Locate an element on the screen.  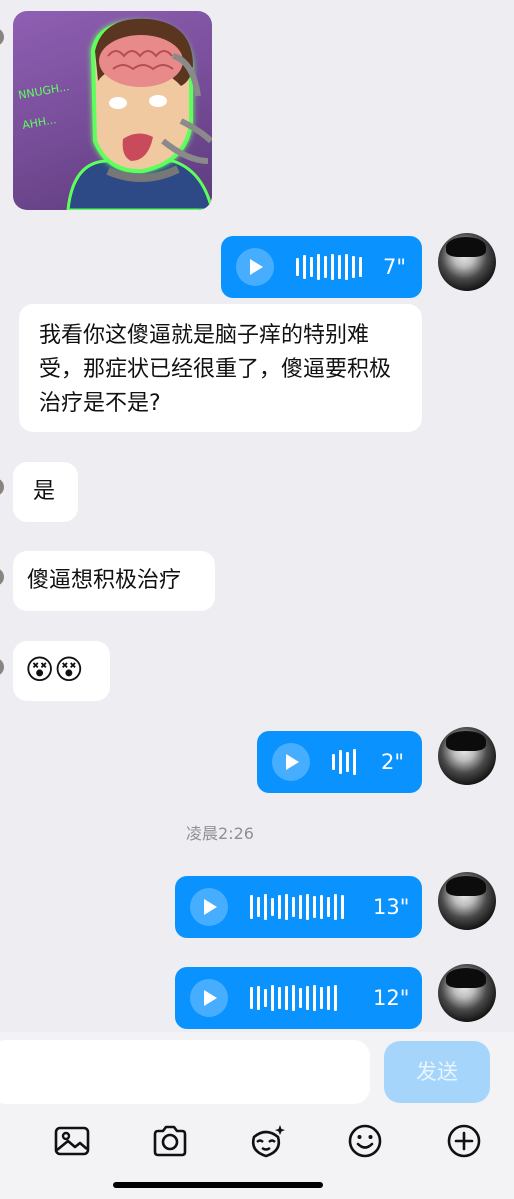
voice-message: 13" is located at coordinates (298, 907).